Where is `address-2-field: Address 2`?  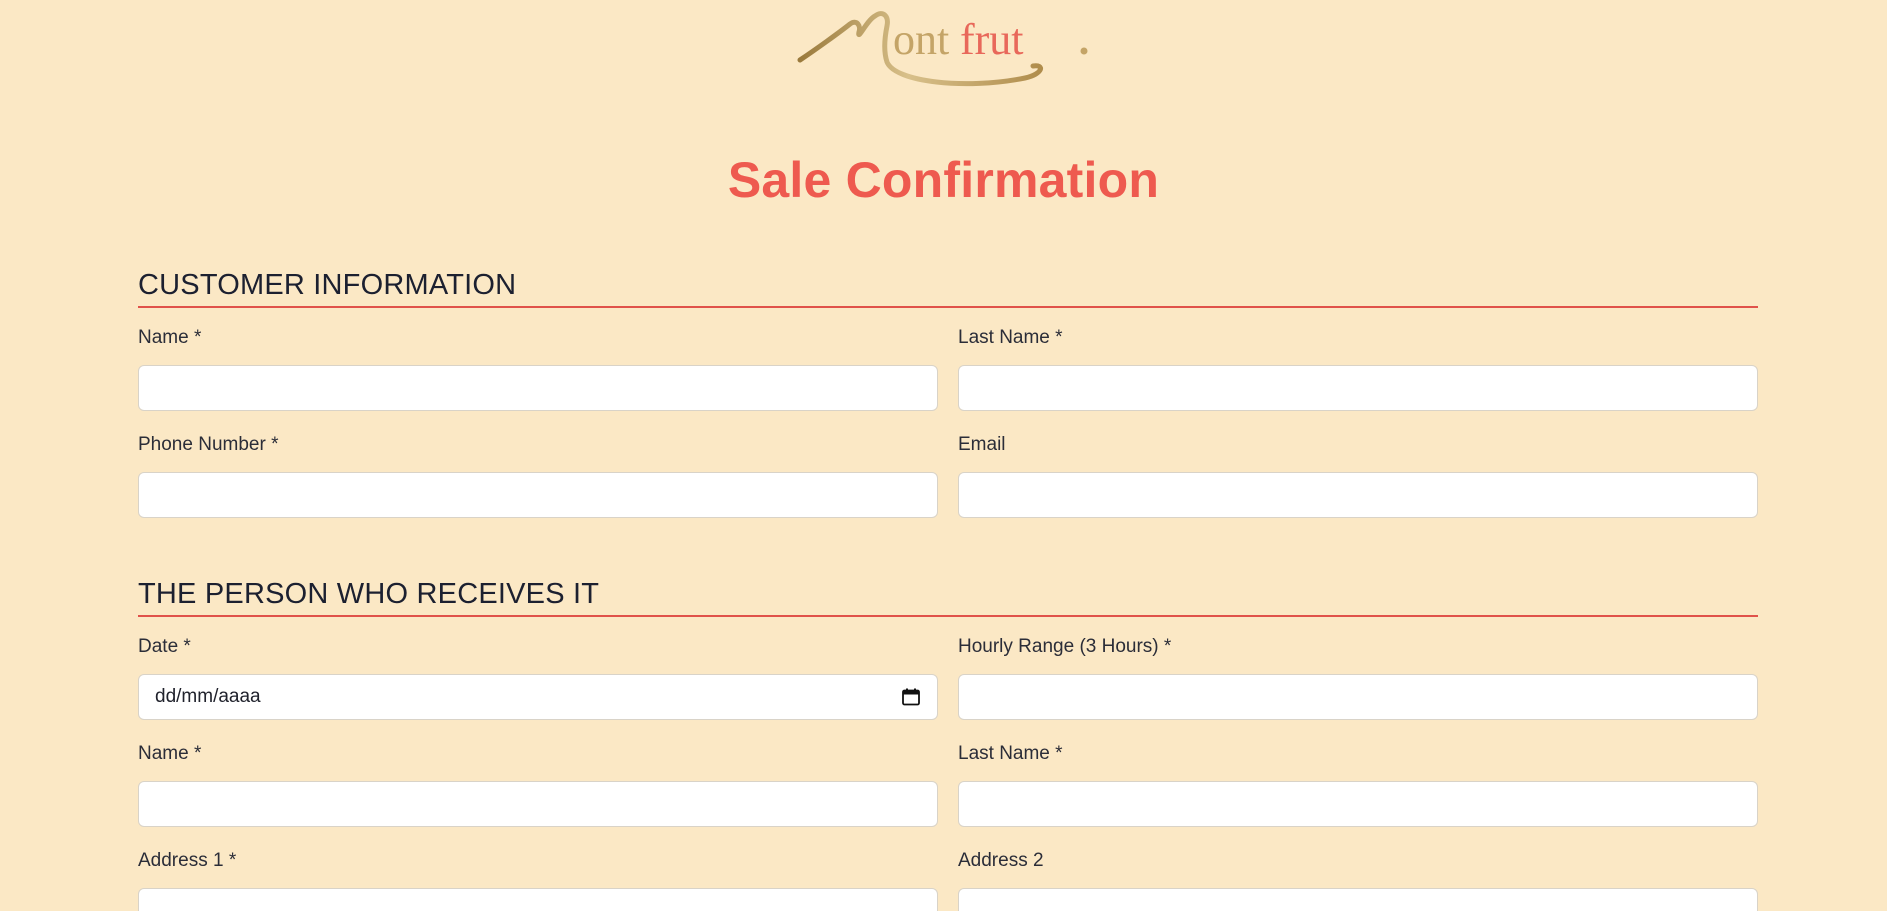
address-2-field: Address 2 is located at coordinates (1358, 880).